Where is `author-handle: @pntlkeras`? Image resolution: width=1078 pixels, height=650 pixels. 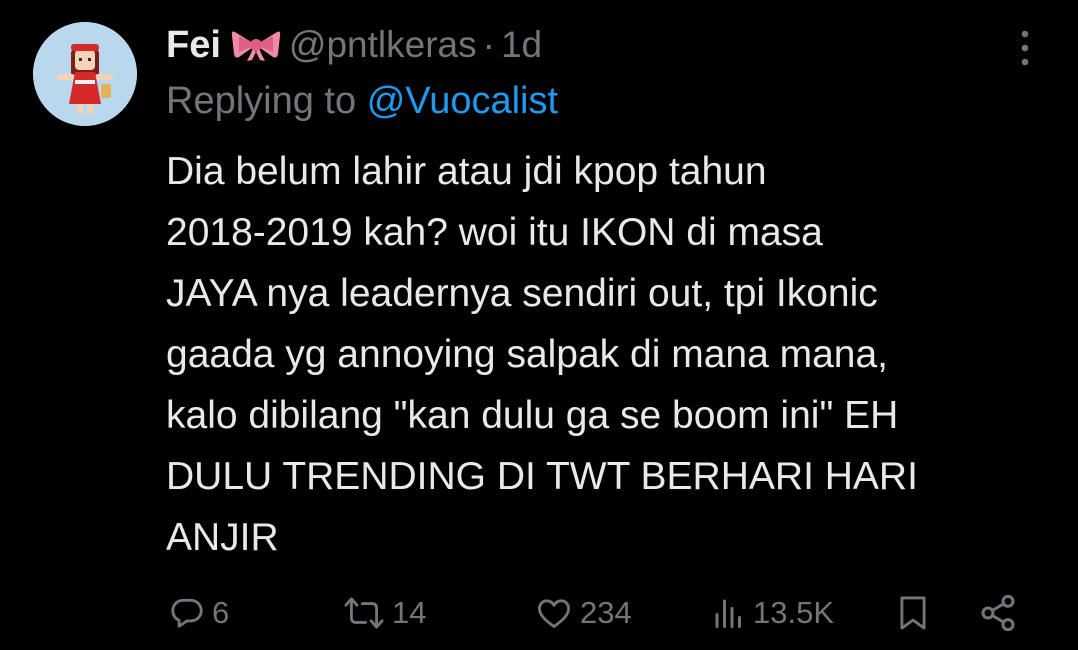
author-handle: @pntlkeras is located at coordinates (383, 45).